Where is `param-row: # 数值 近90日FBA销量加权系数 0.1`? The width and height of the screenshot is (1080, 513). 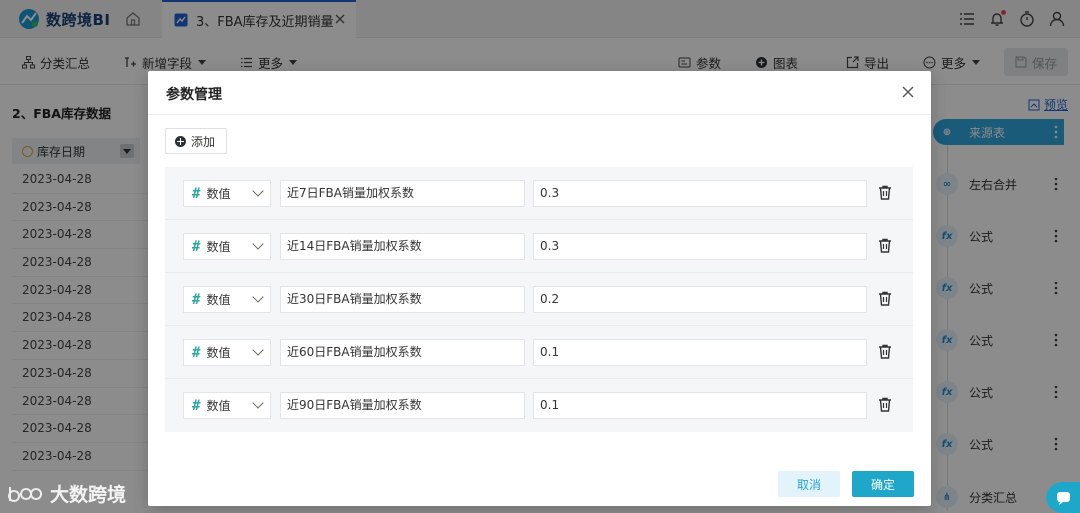 param-row: # 数值 近90日FBA销量加权系数 0.1 is located at coordinates (539, 405).